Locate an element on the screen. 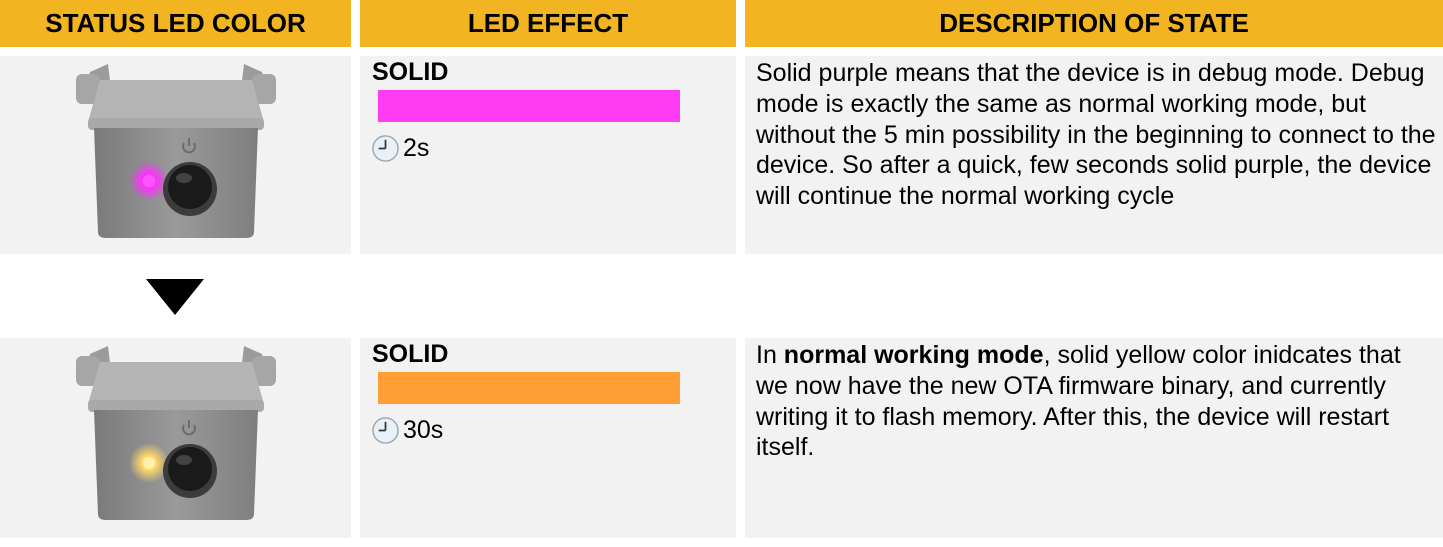  duration-value: 30s is located at coordinates (423, 430).